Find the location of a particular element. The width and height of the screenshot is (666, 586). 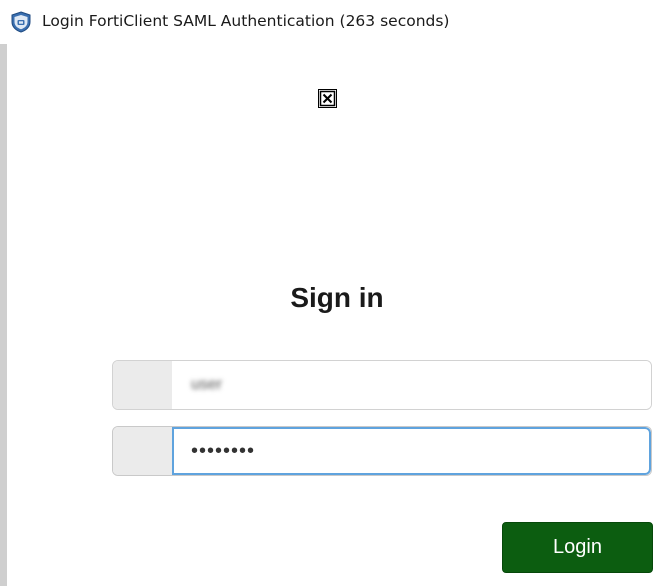

sign-in-heading: Sign in is located at coordinates (337, 297).